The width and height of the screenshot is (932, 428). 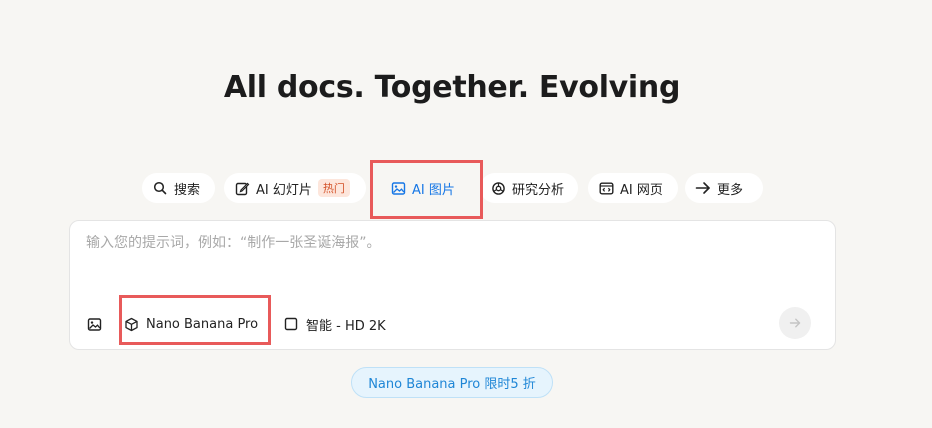 I want to click on edit-slides-icon, so click(x=242, y=188).